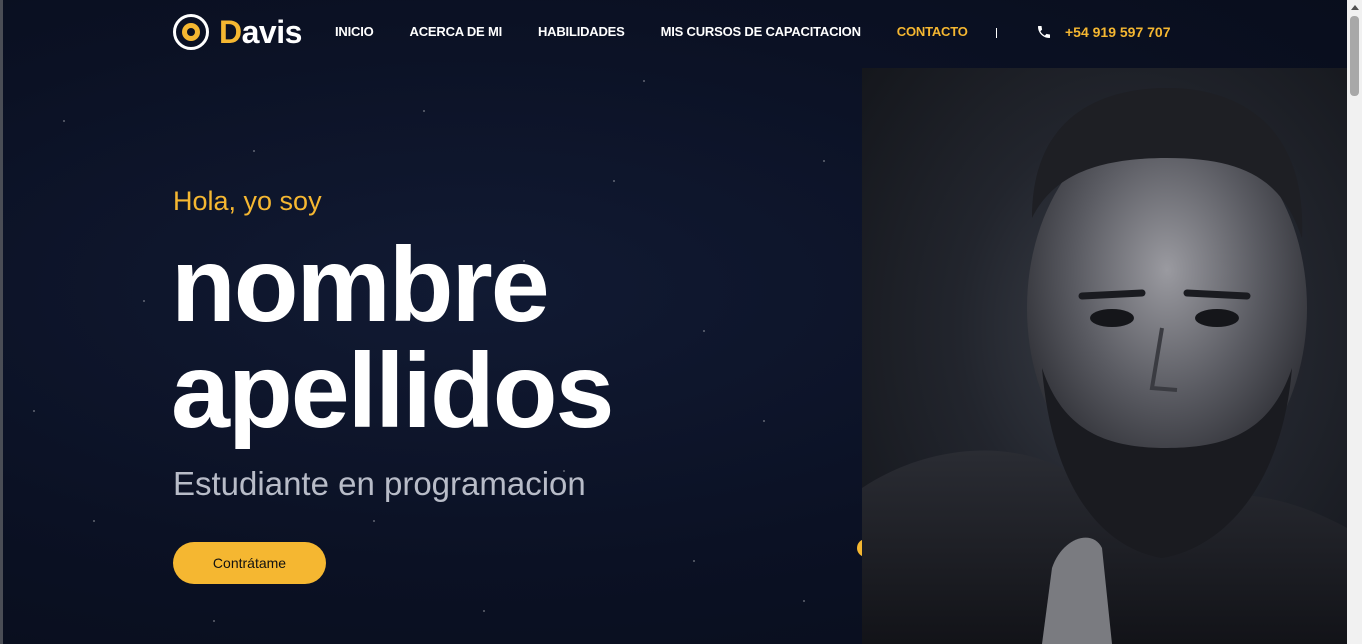 The width and height of the screenshot is (1362, 644). What do you see at coordinates (379, 483) in the screenshot?
I see `hero-role: Estudiante en programacion` at bounding box center [379, 483].